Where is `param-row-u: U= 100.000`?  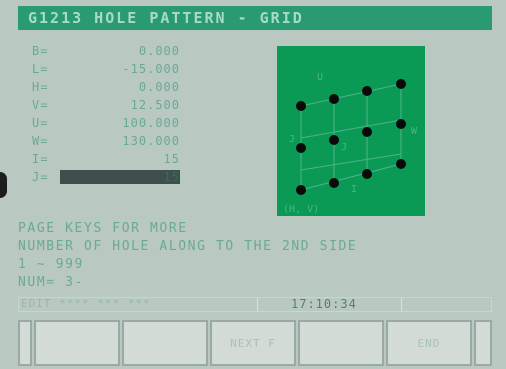 param-row-u: U= 100.000 is located at coordinates (127, 124).